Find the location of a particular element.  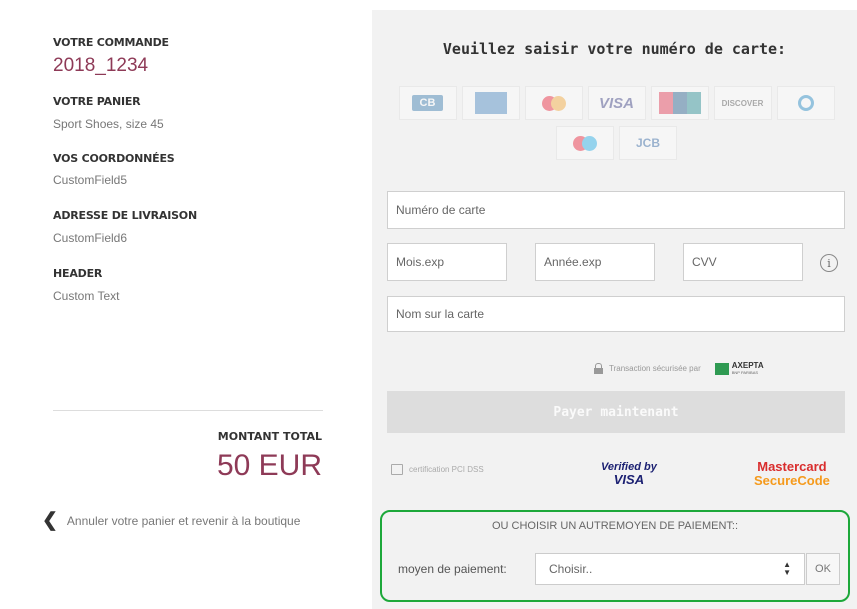

contact-value: CustomField5 is located at coordinates (90, 180).